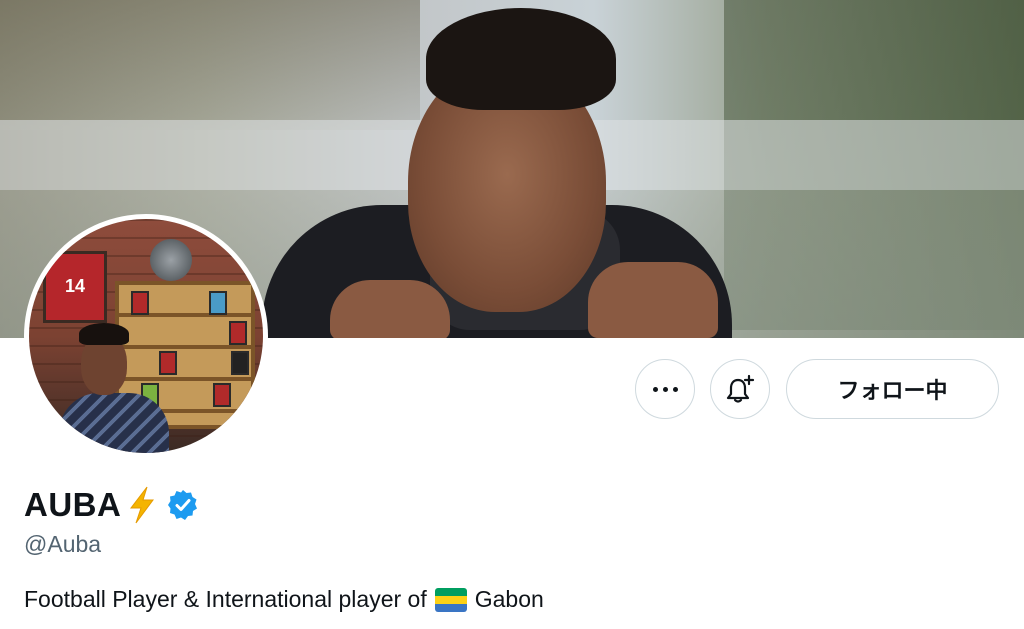 The width and height of the screenshot is (1024, 629). I want to click on profile-handle: @Auba, so click(63, 544).